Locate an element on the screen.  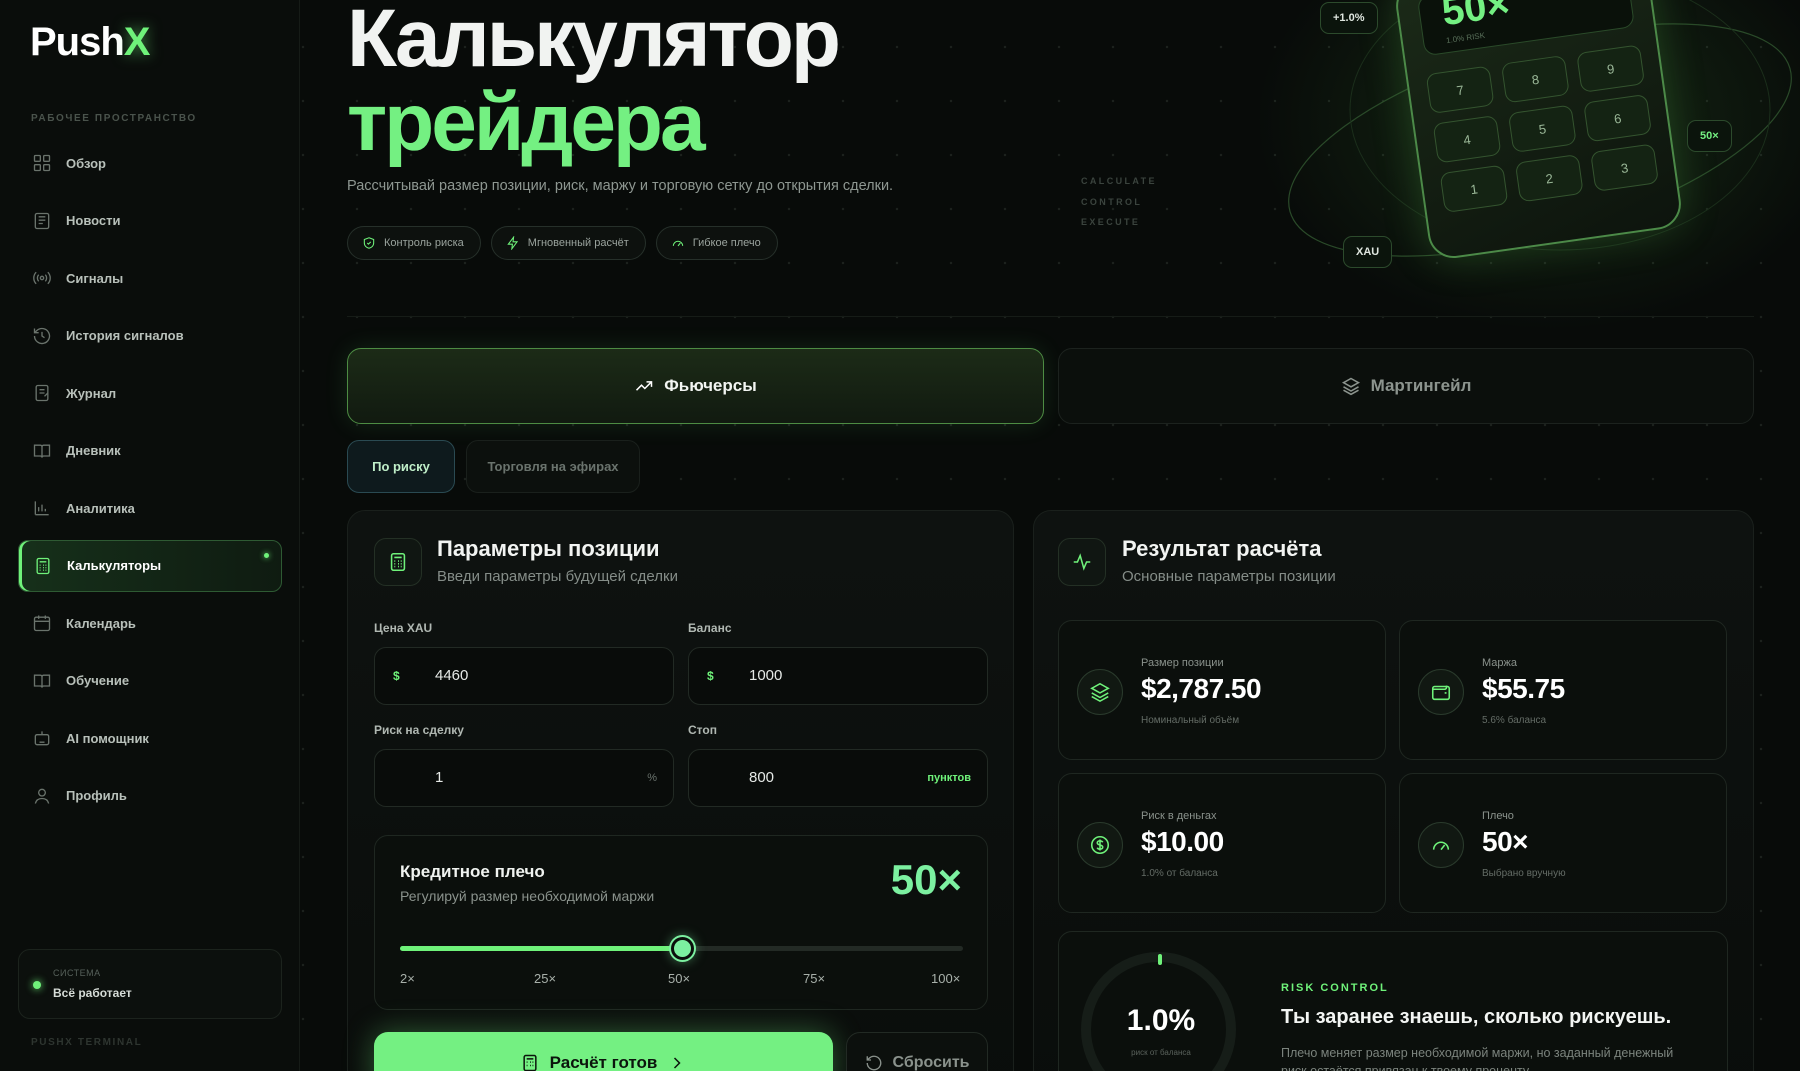
leverage-slider-thumb is located at coordinates (682, 948).